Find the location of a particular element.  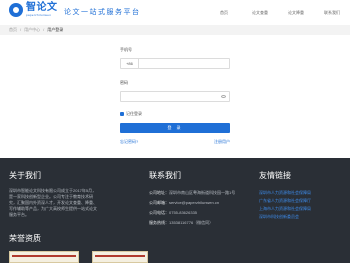

breadcrumb-user-center: 用户中心 is located at coordinates (32, 30).